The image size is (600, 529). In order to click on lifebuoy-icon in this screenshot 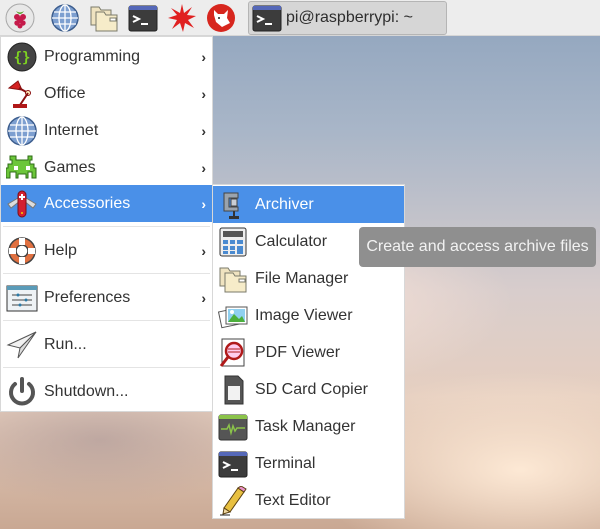, I will do `click(22, 250)`.